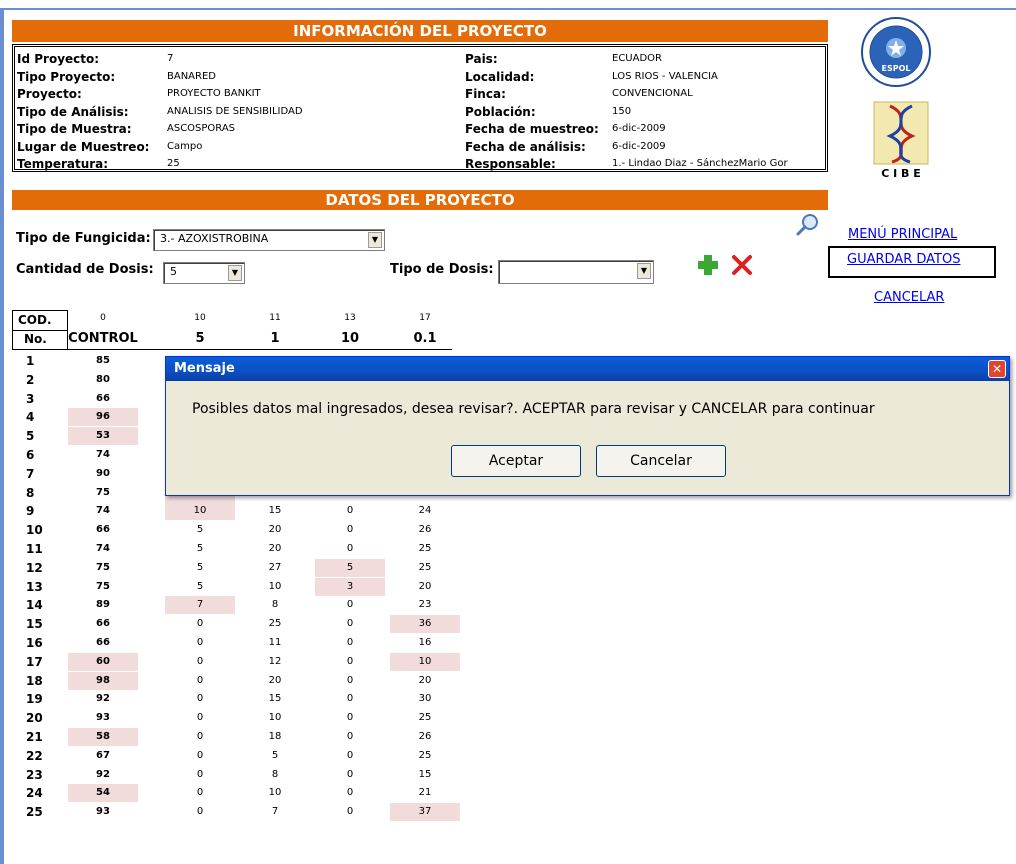 This screenshot has width=1016, height=864. Describe the element at coordinates (425, 812) in the screenshot. I see `table-cell: 37` at that location.